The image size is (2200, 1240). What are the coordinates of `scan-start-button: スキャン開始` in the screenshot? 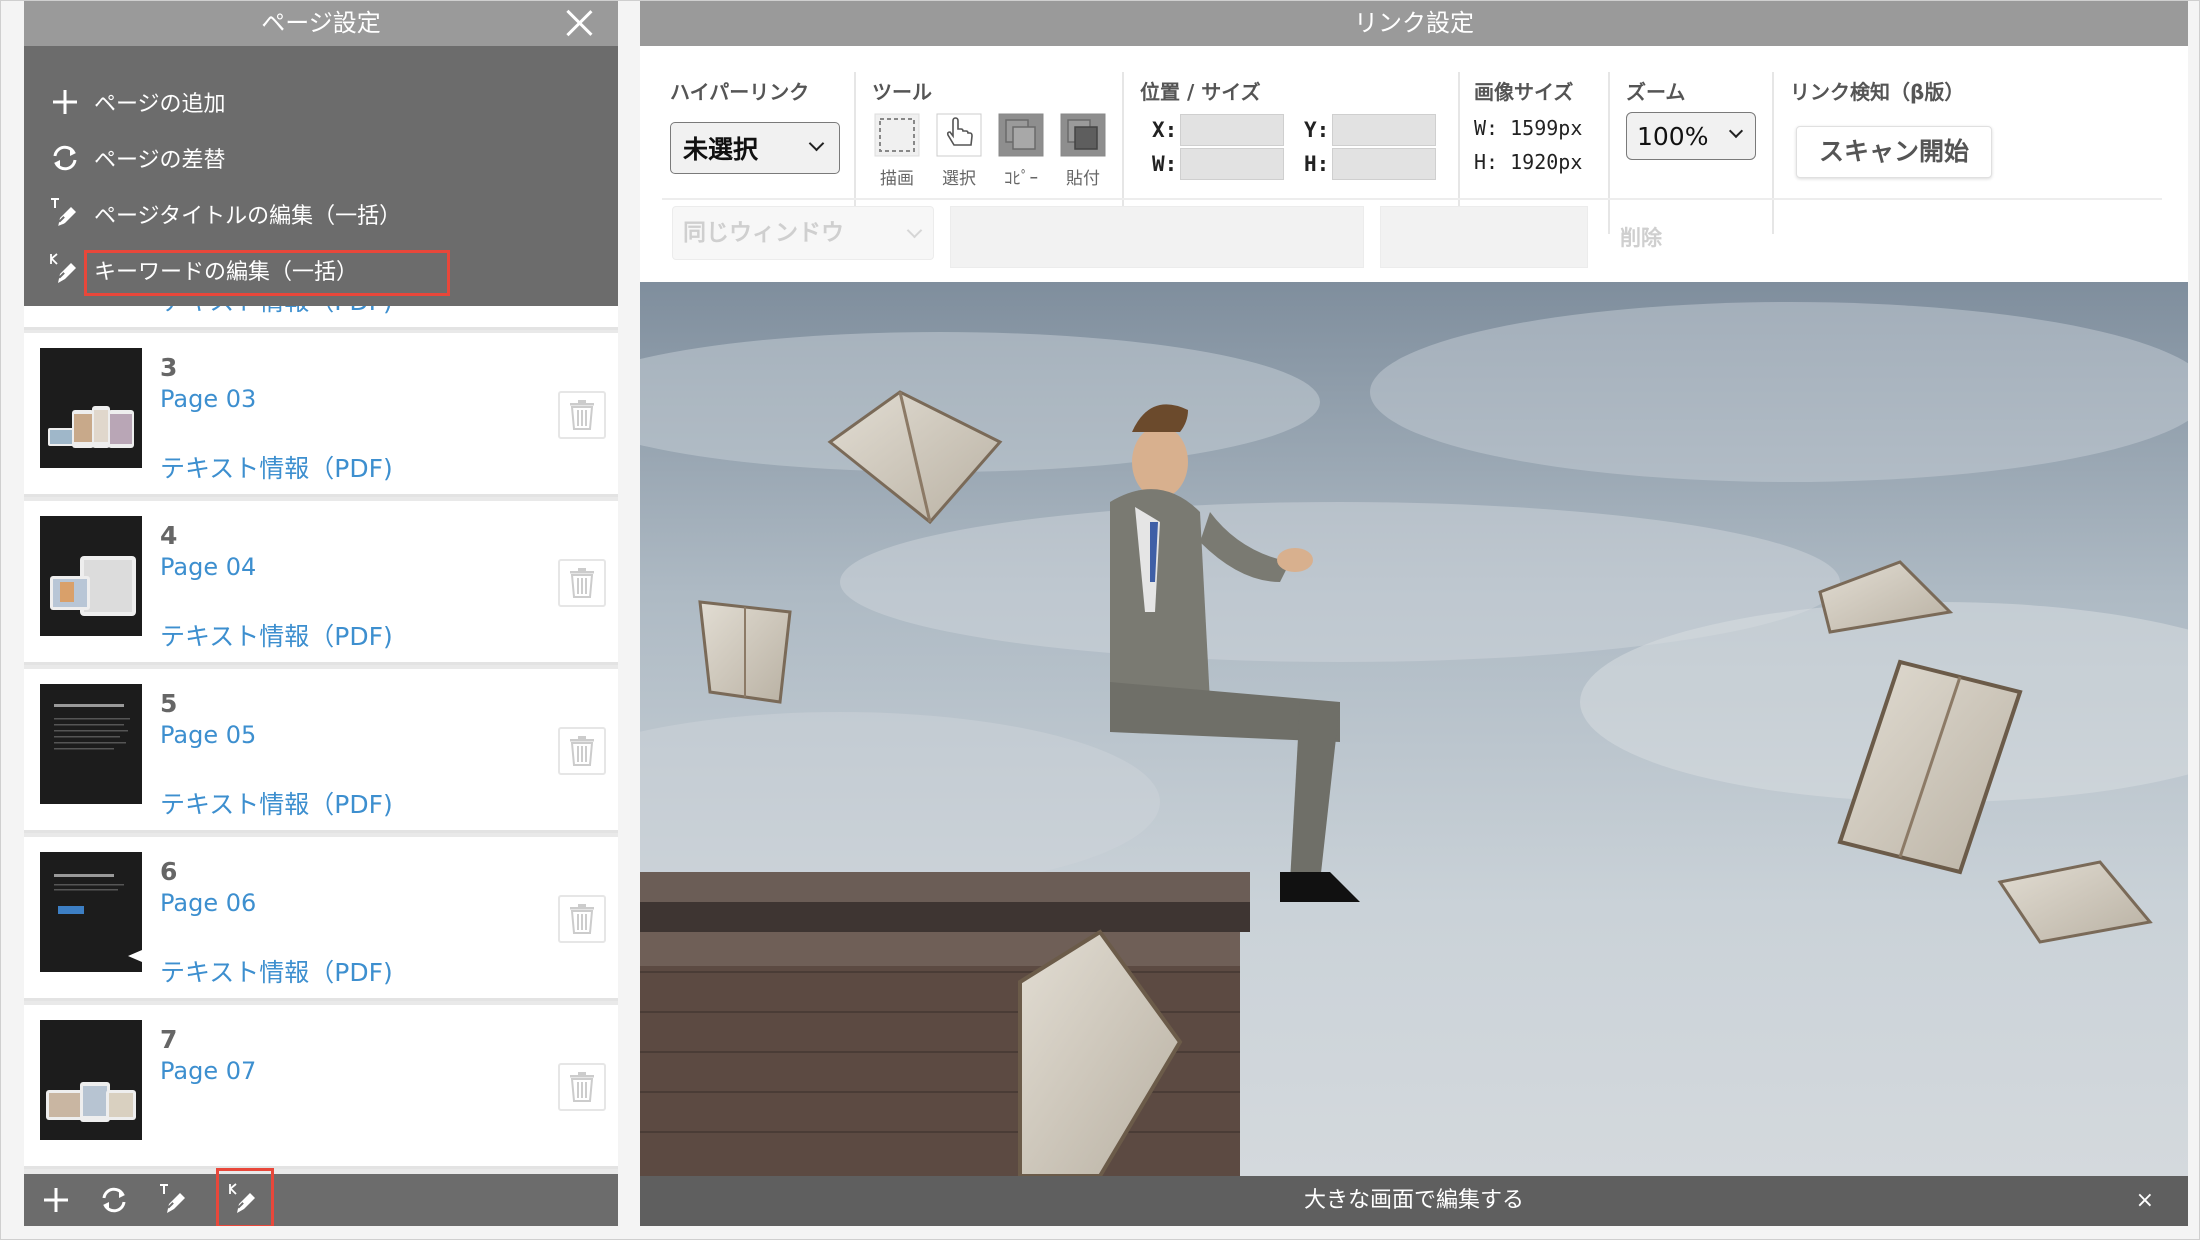 It's located at (1894, 152).